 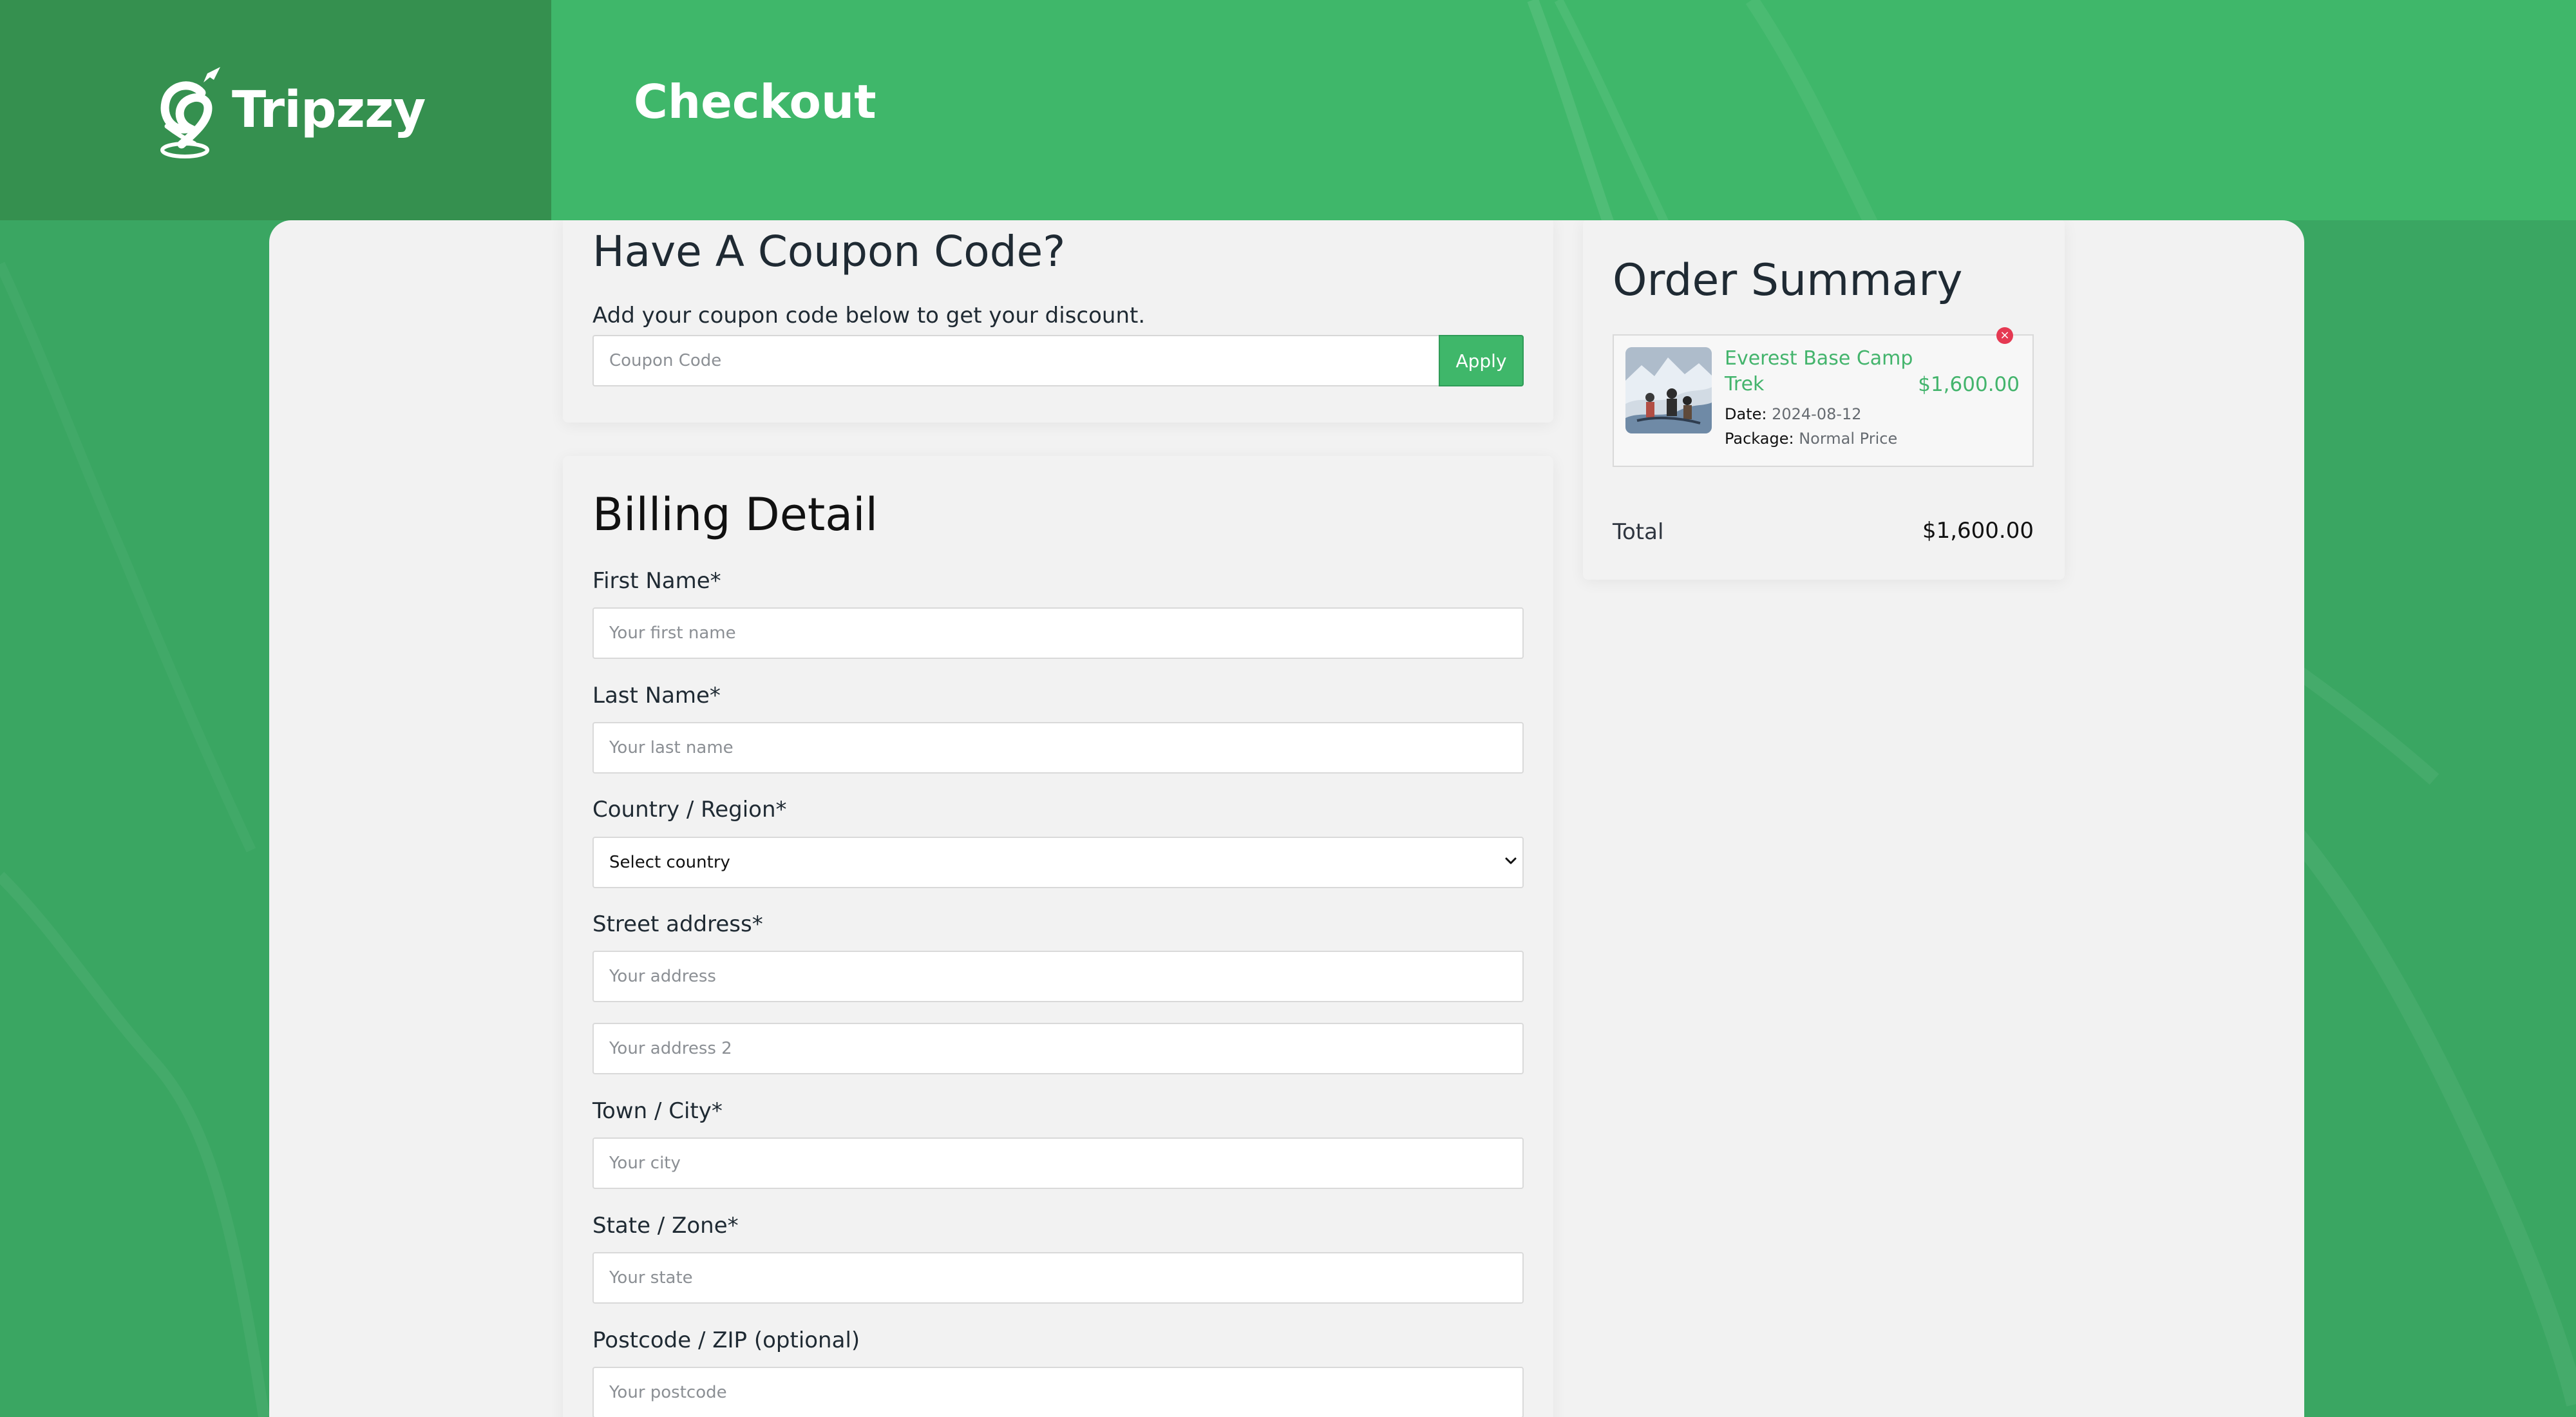 I want to click on city-input, so click(x=1058, y=1163).